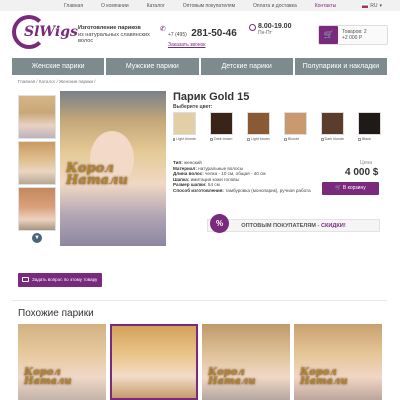  I want to click on clock-icon, so click(252, 27).